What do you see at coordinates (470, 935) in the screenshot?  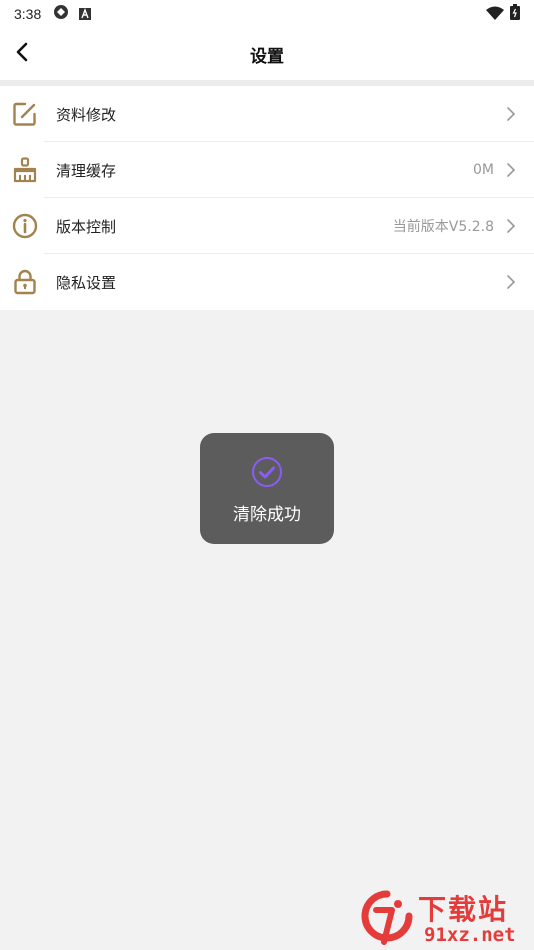 I see `watermark-text-bottom: 91xz.net` at bounding box center [470, 935].